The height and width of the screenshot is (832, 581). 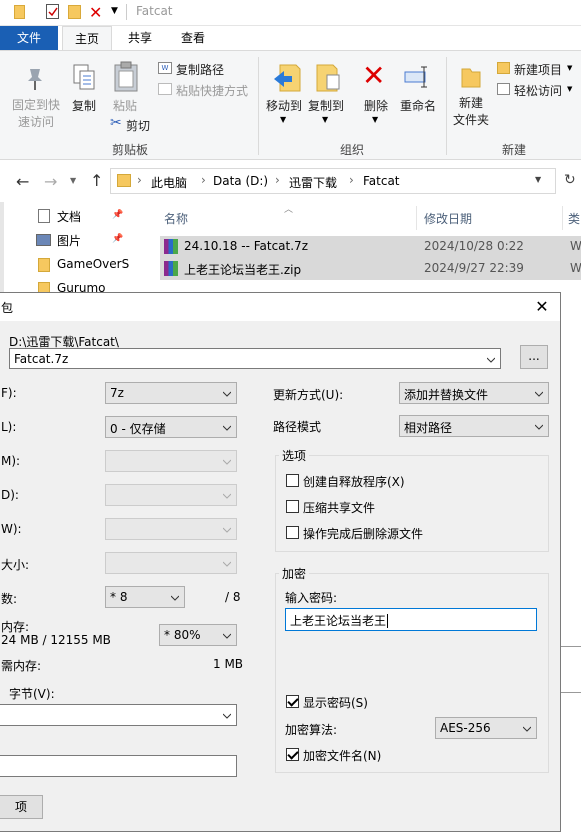 What do you see at coordinates (280, 307) in the screenshot?
I see `dialog-title-bar: 包 ✕` at bounding box center [280, 307].